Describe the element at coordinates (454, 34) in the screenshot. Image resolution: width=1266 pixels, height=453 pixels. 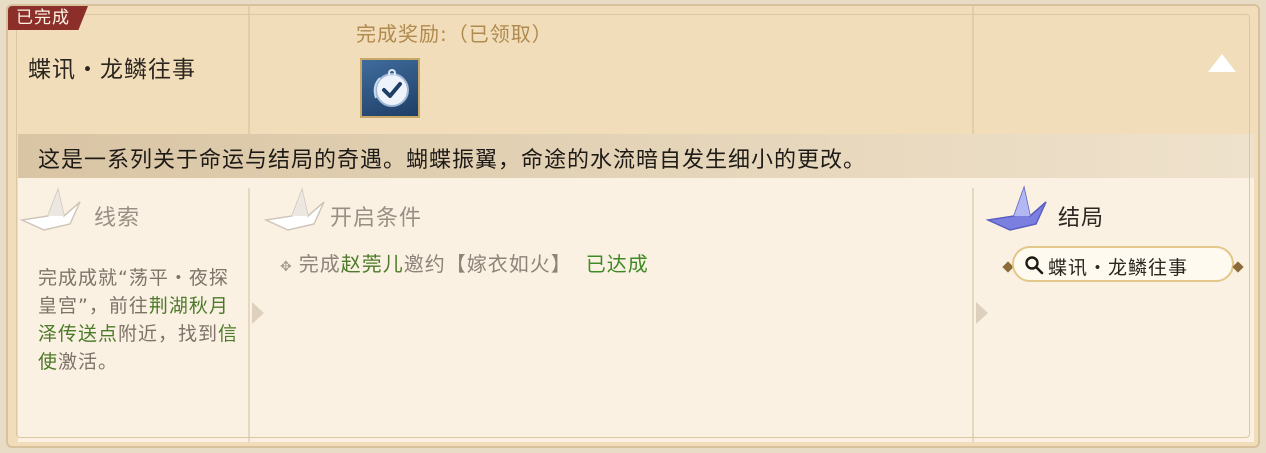
I see `reward-label: 完成奖励:（已领取）` at that location.